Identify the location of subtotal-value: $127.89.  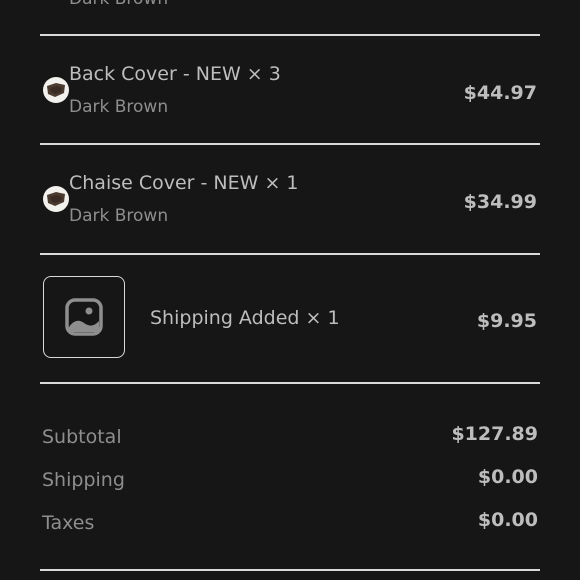
(494, 434).